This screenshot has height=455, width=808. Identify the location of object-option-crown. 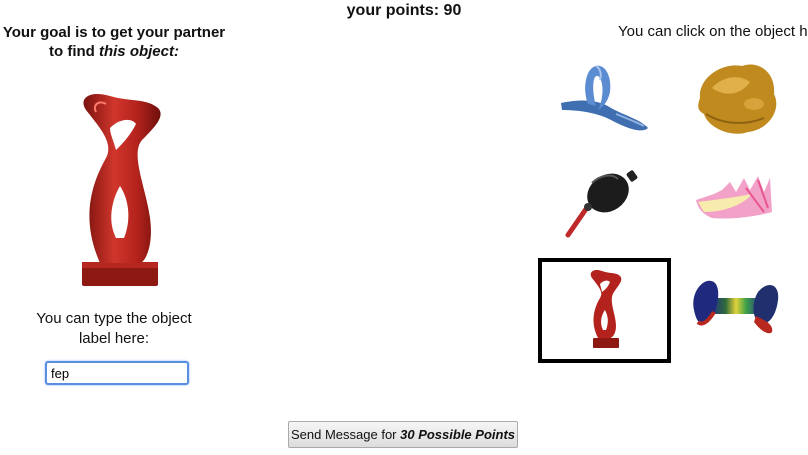
(742, 213).